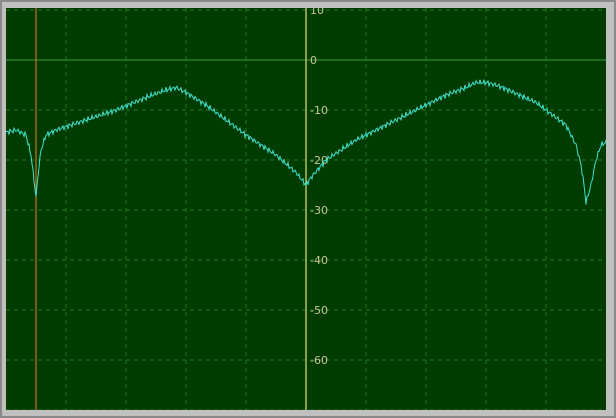  I want to click on y-tick-label: -50, so click(319, 310).